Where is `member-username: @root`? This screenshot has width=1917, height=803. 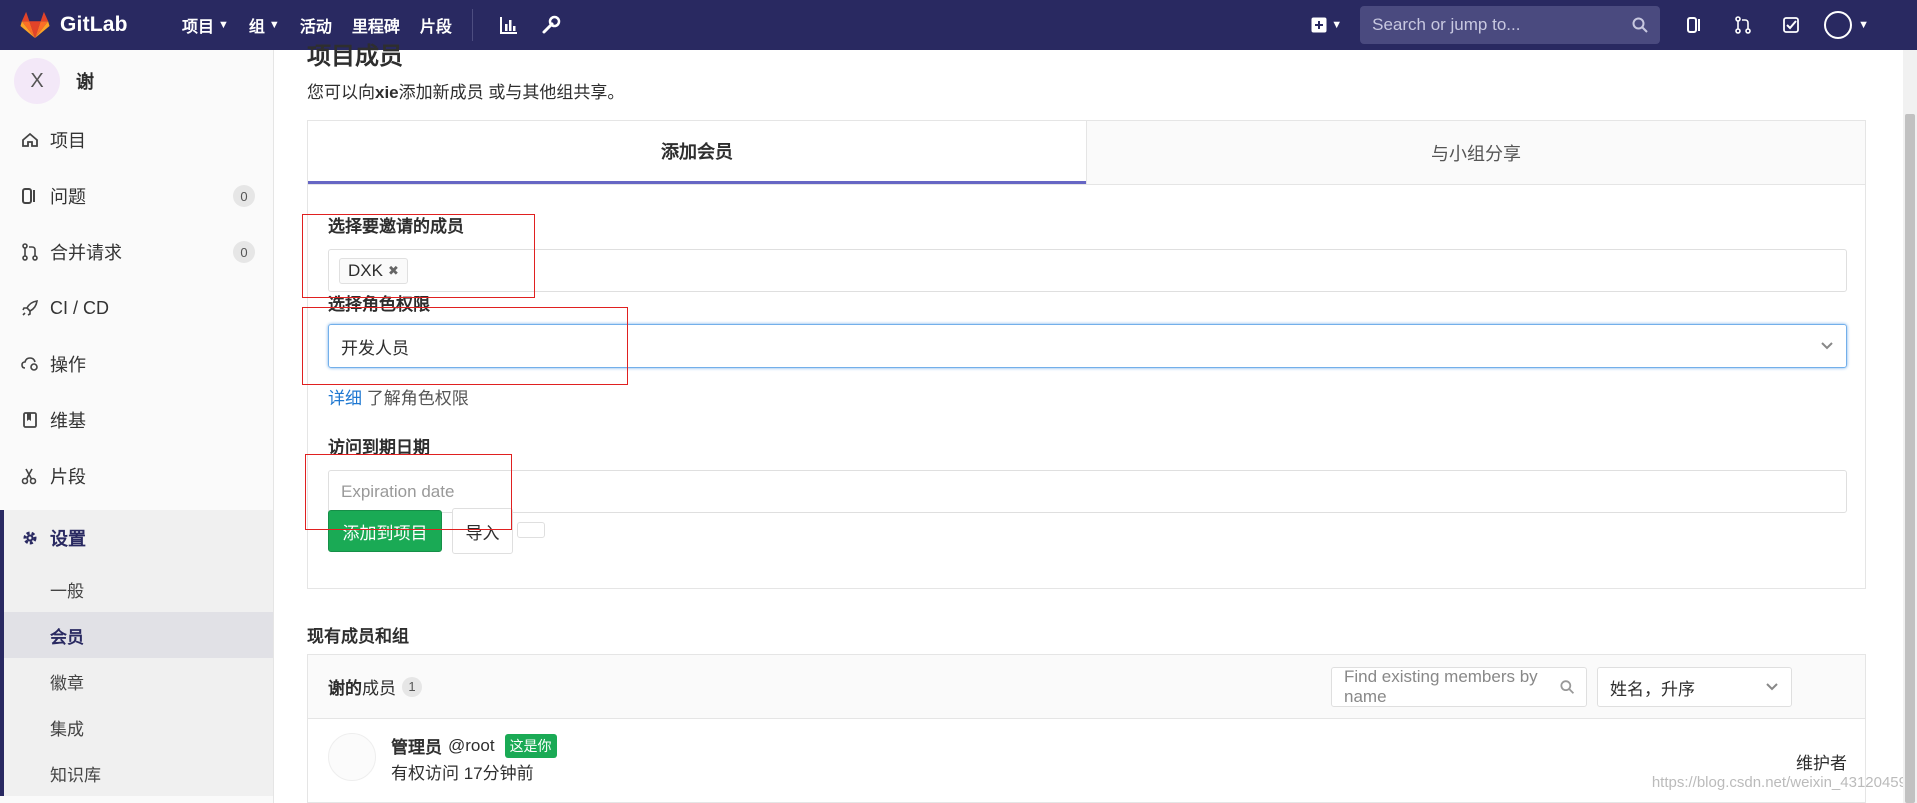 member-username: @root is located at coordinates (471, 745).